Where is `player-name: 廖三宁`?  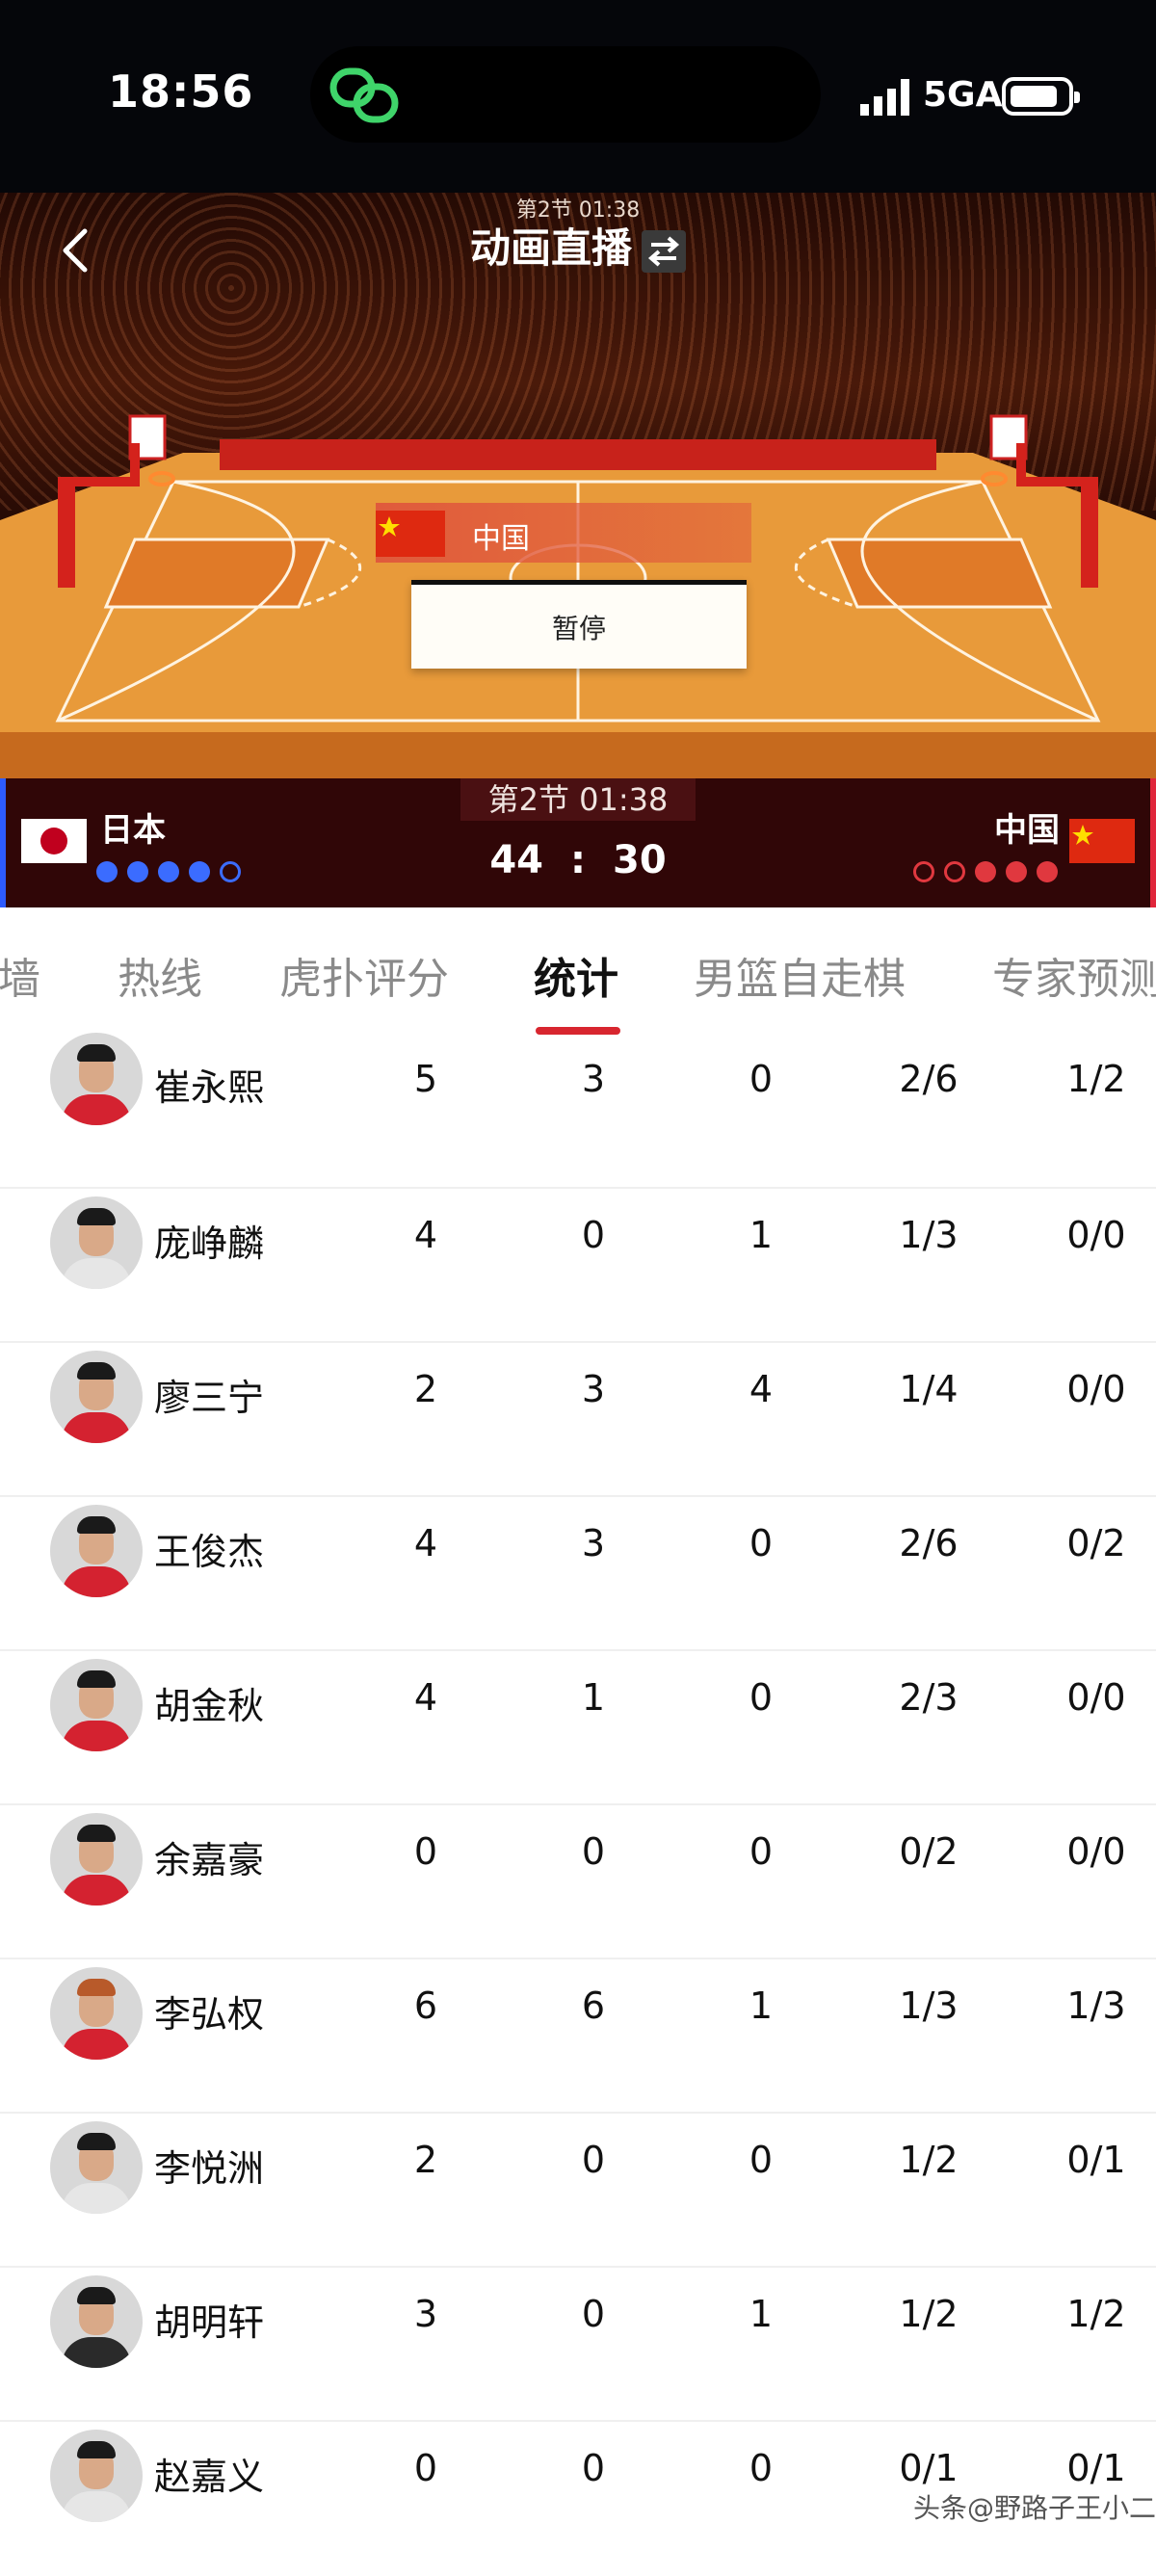 player-name: 廖三宁 is located at coordinates (209, 1398).